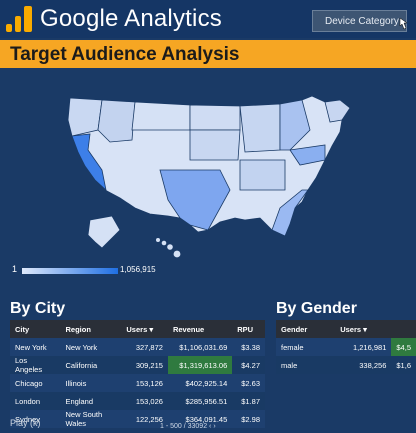  I want to click on cell: $1.87, so click(248, 401).